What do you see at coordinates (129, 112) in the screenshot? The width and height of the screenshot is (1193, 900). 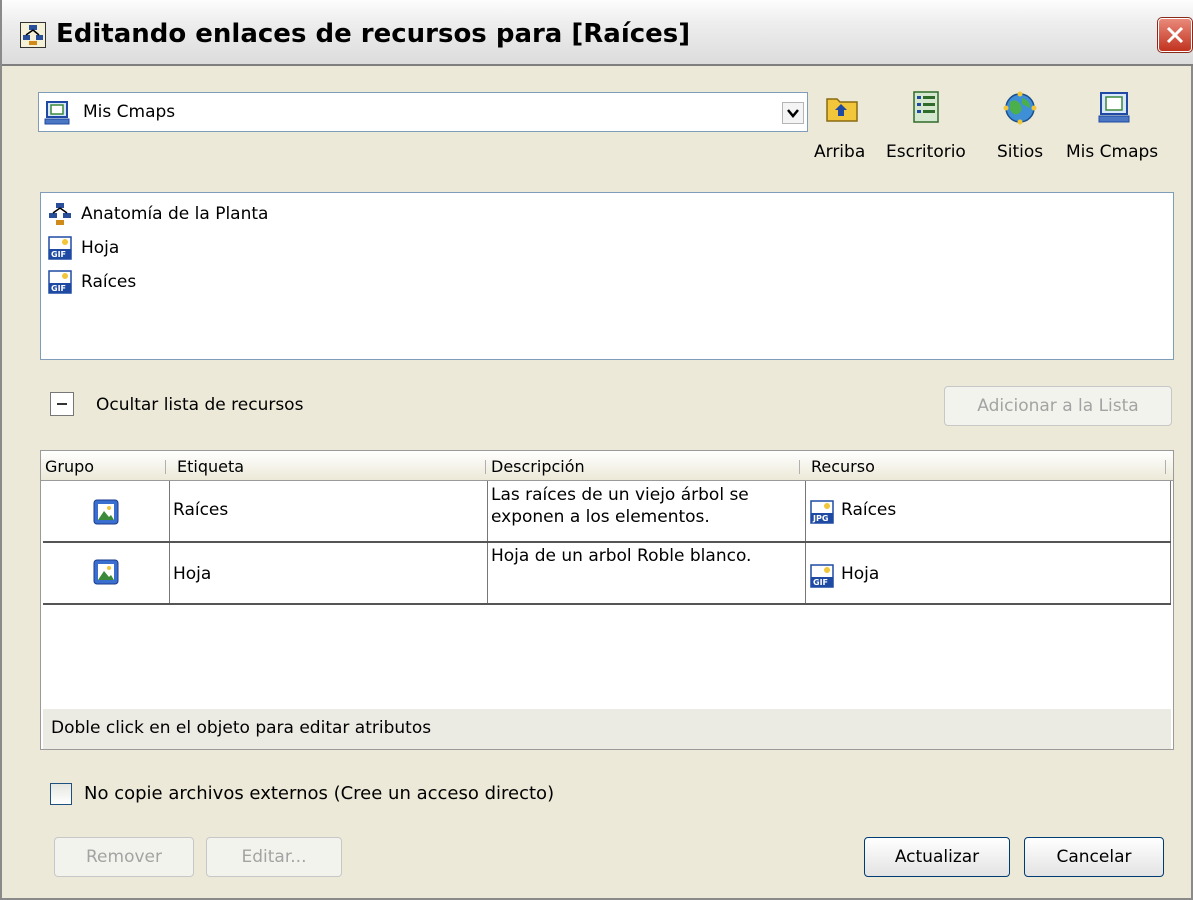 I see `location-value: Mis Cmaps` at bounding box center [129, 112].